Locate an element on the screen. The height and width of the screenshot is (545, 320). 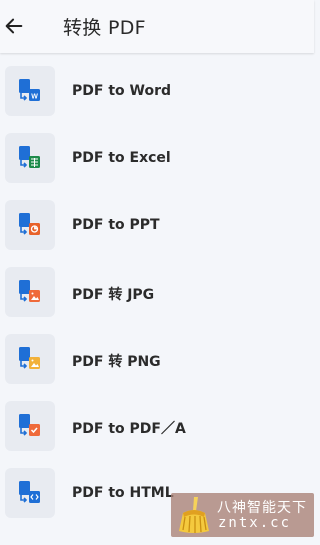
list-item-label: PDF to Word is located at coordinates (121, 91).